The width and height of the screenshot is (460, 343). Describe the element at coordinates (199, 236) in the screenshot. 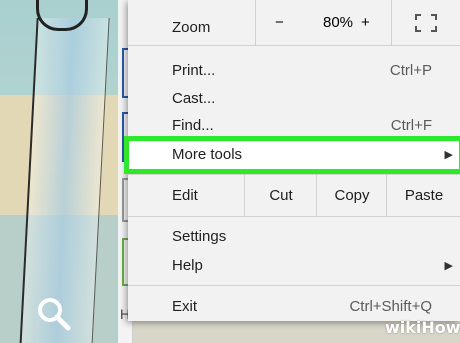

I see `settings-label: Settings` at that location.